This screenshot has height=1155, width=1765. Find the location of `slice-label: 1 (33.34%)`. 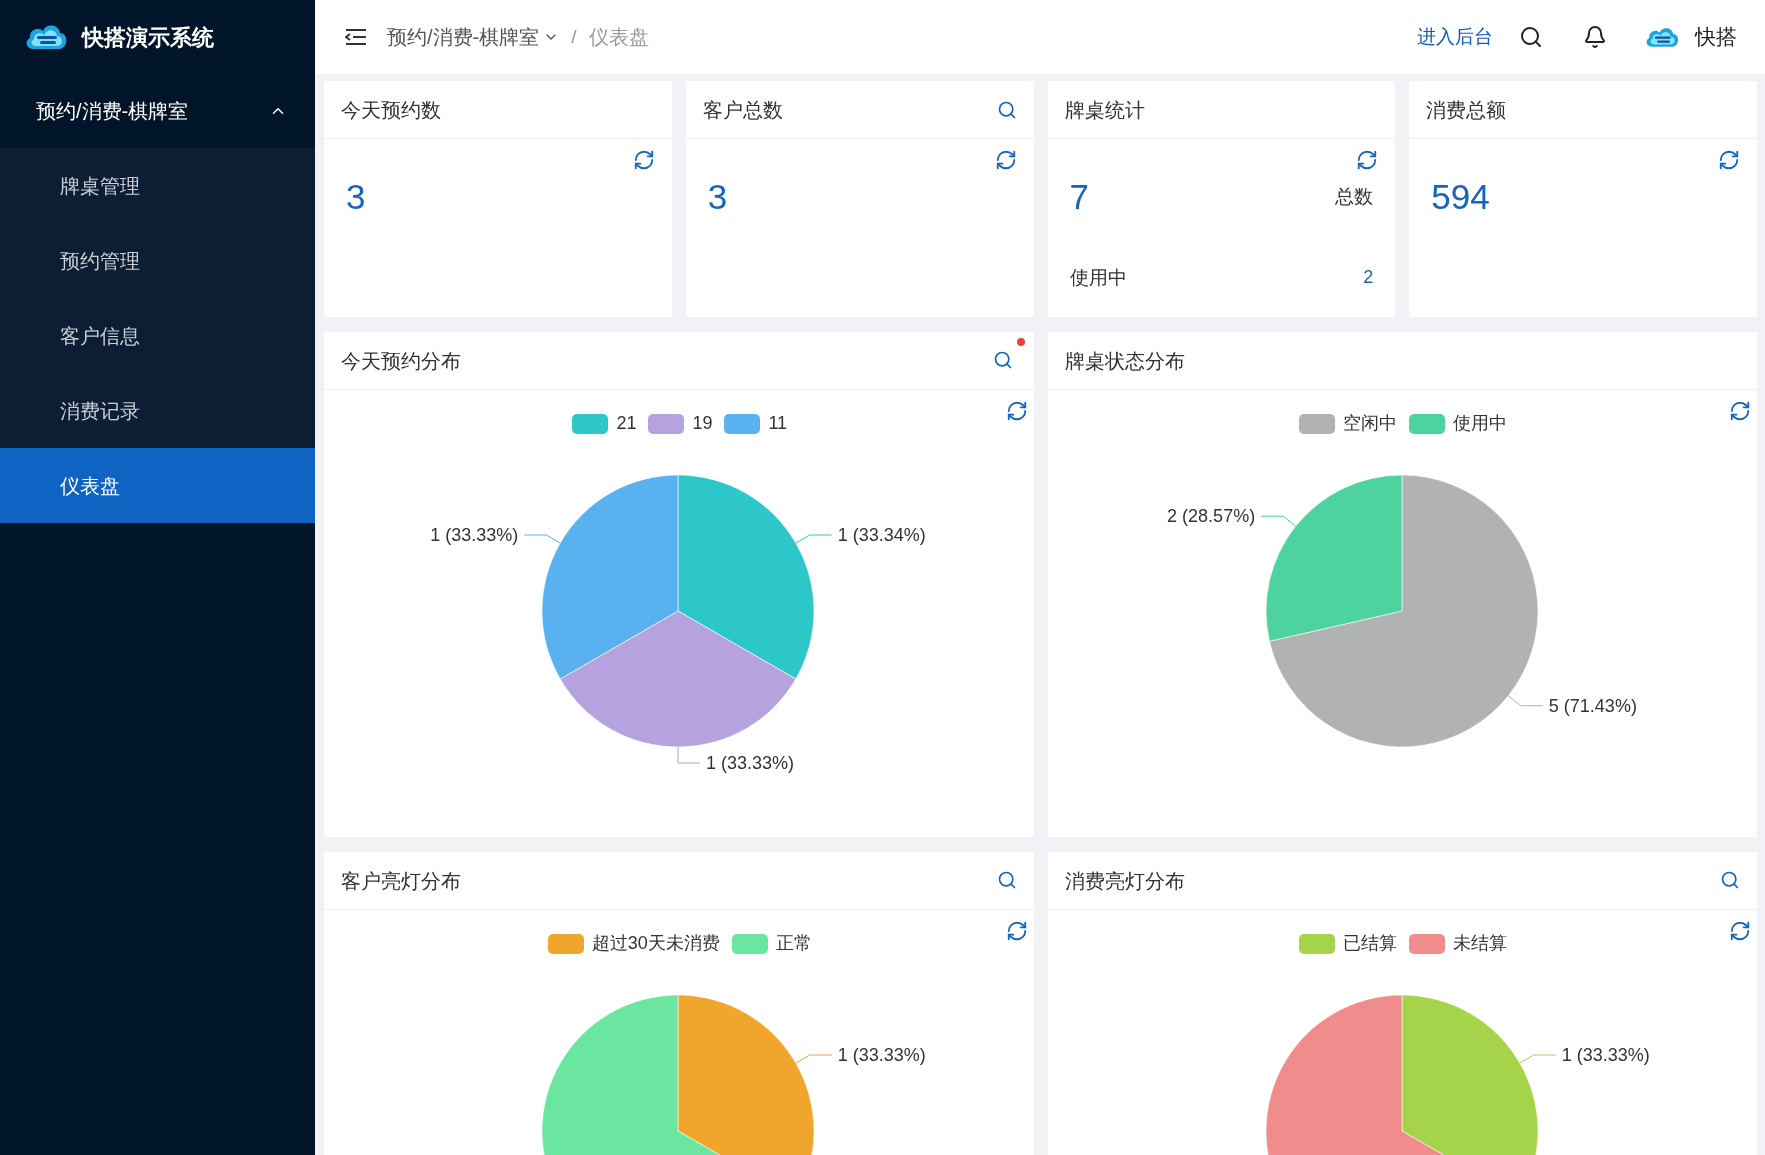

slice-label: 1 (33.34%) is located at coordinates (881, 535).